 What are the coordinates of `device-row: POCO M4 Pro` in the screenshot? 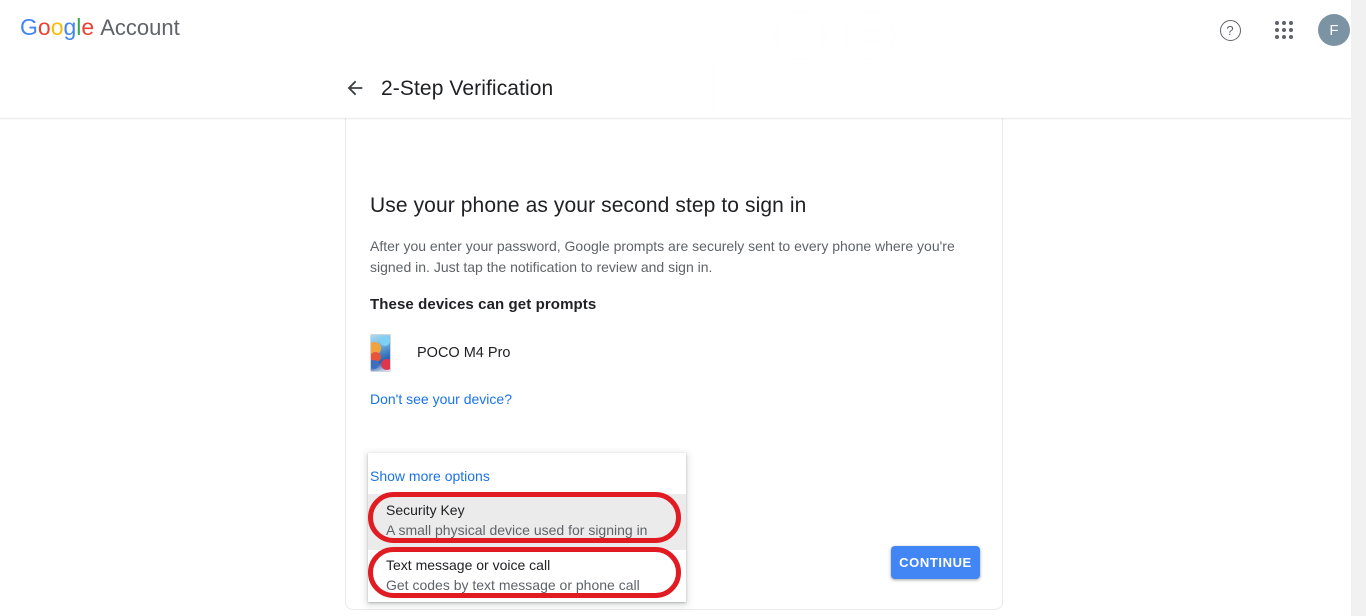 It's located at (440, 353).